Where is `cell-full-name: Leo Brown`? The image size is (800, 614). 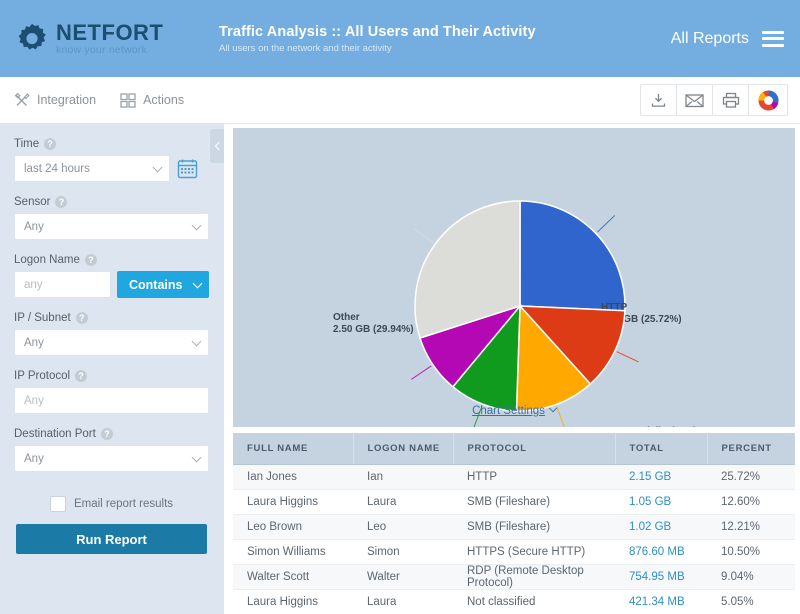 cell-full-name: Leo Brown is located at coordinates (293, 527).